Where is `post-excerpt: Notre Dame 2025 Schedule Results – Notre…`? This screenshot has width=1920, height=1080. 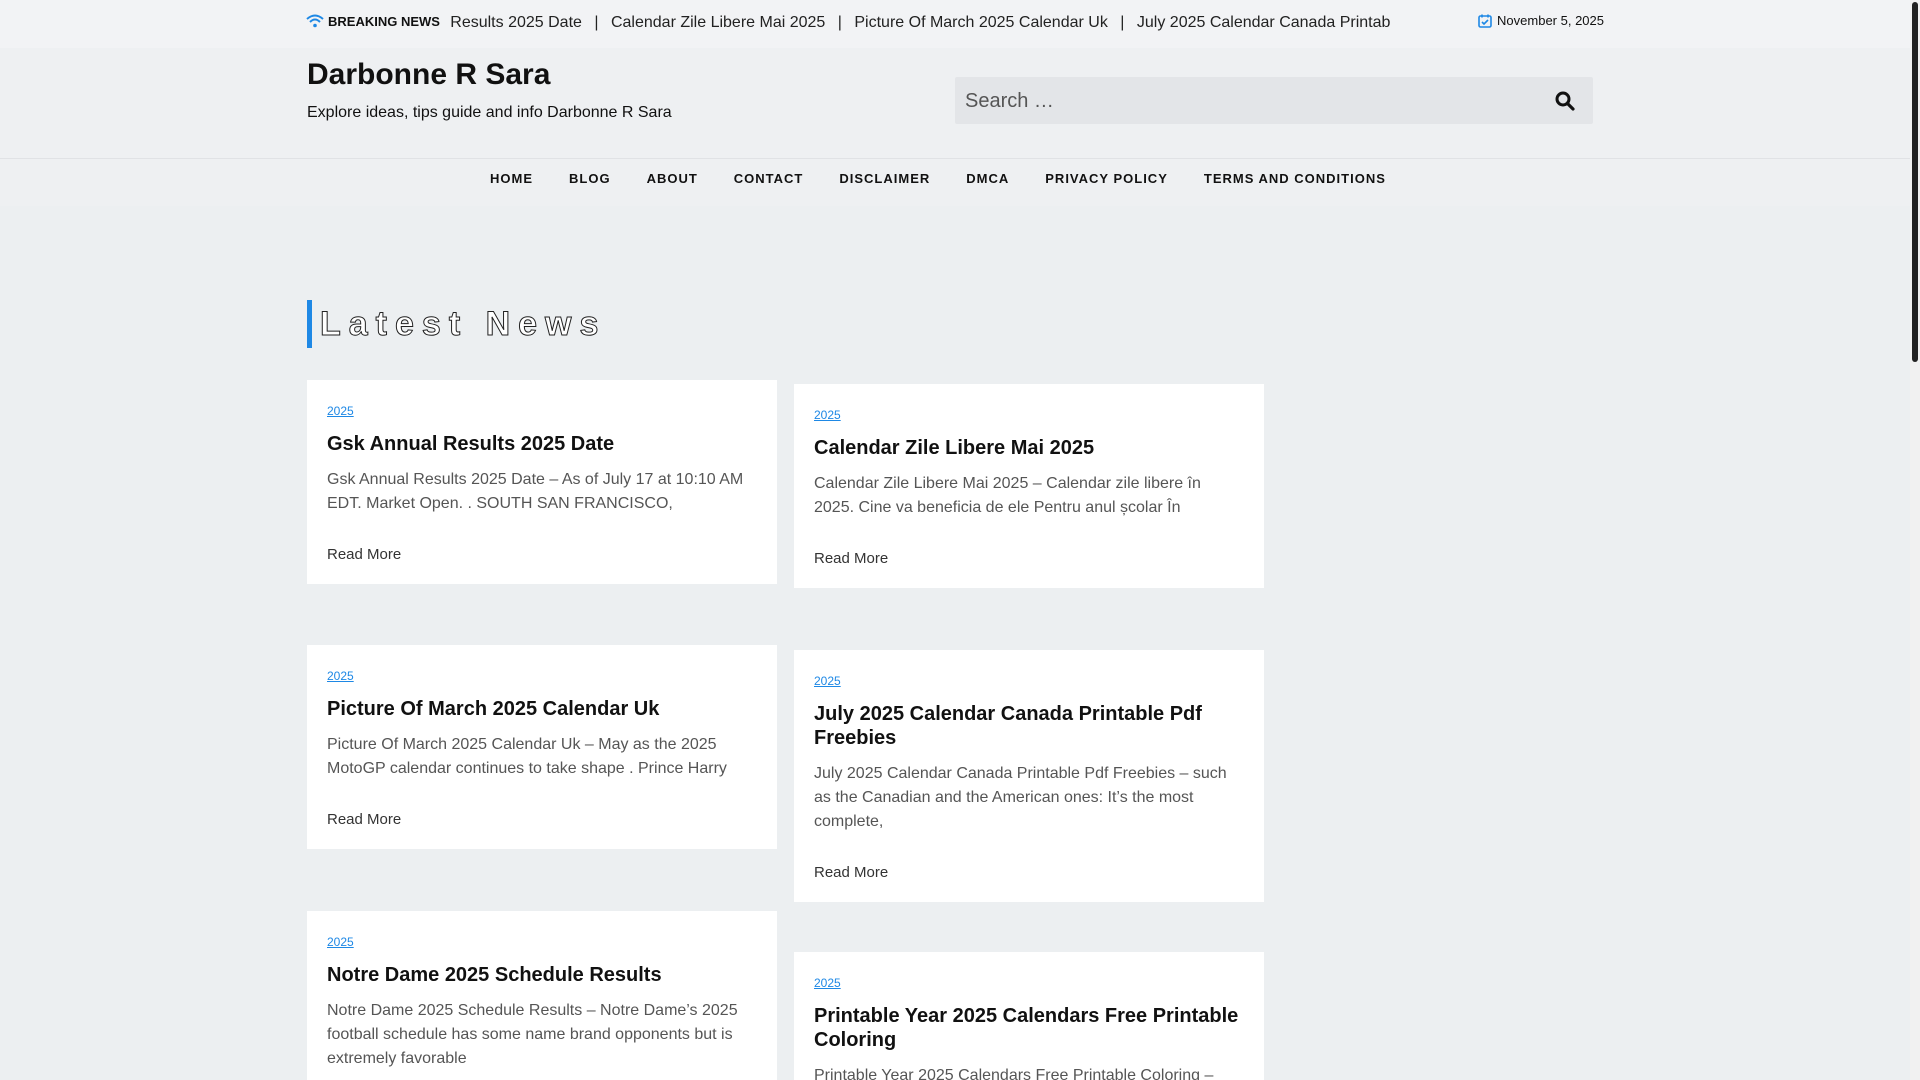
post-excerpt: Notre Dame 2025 Schedule Results – Notre… is located at coordinates (532, 1034).